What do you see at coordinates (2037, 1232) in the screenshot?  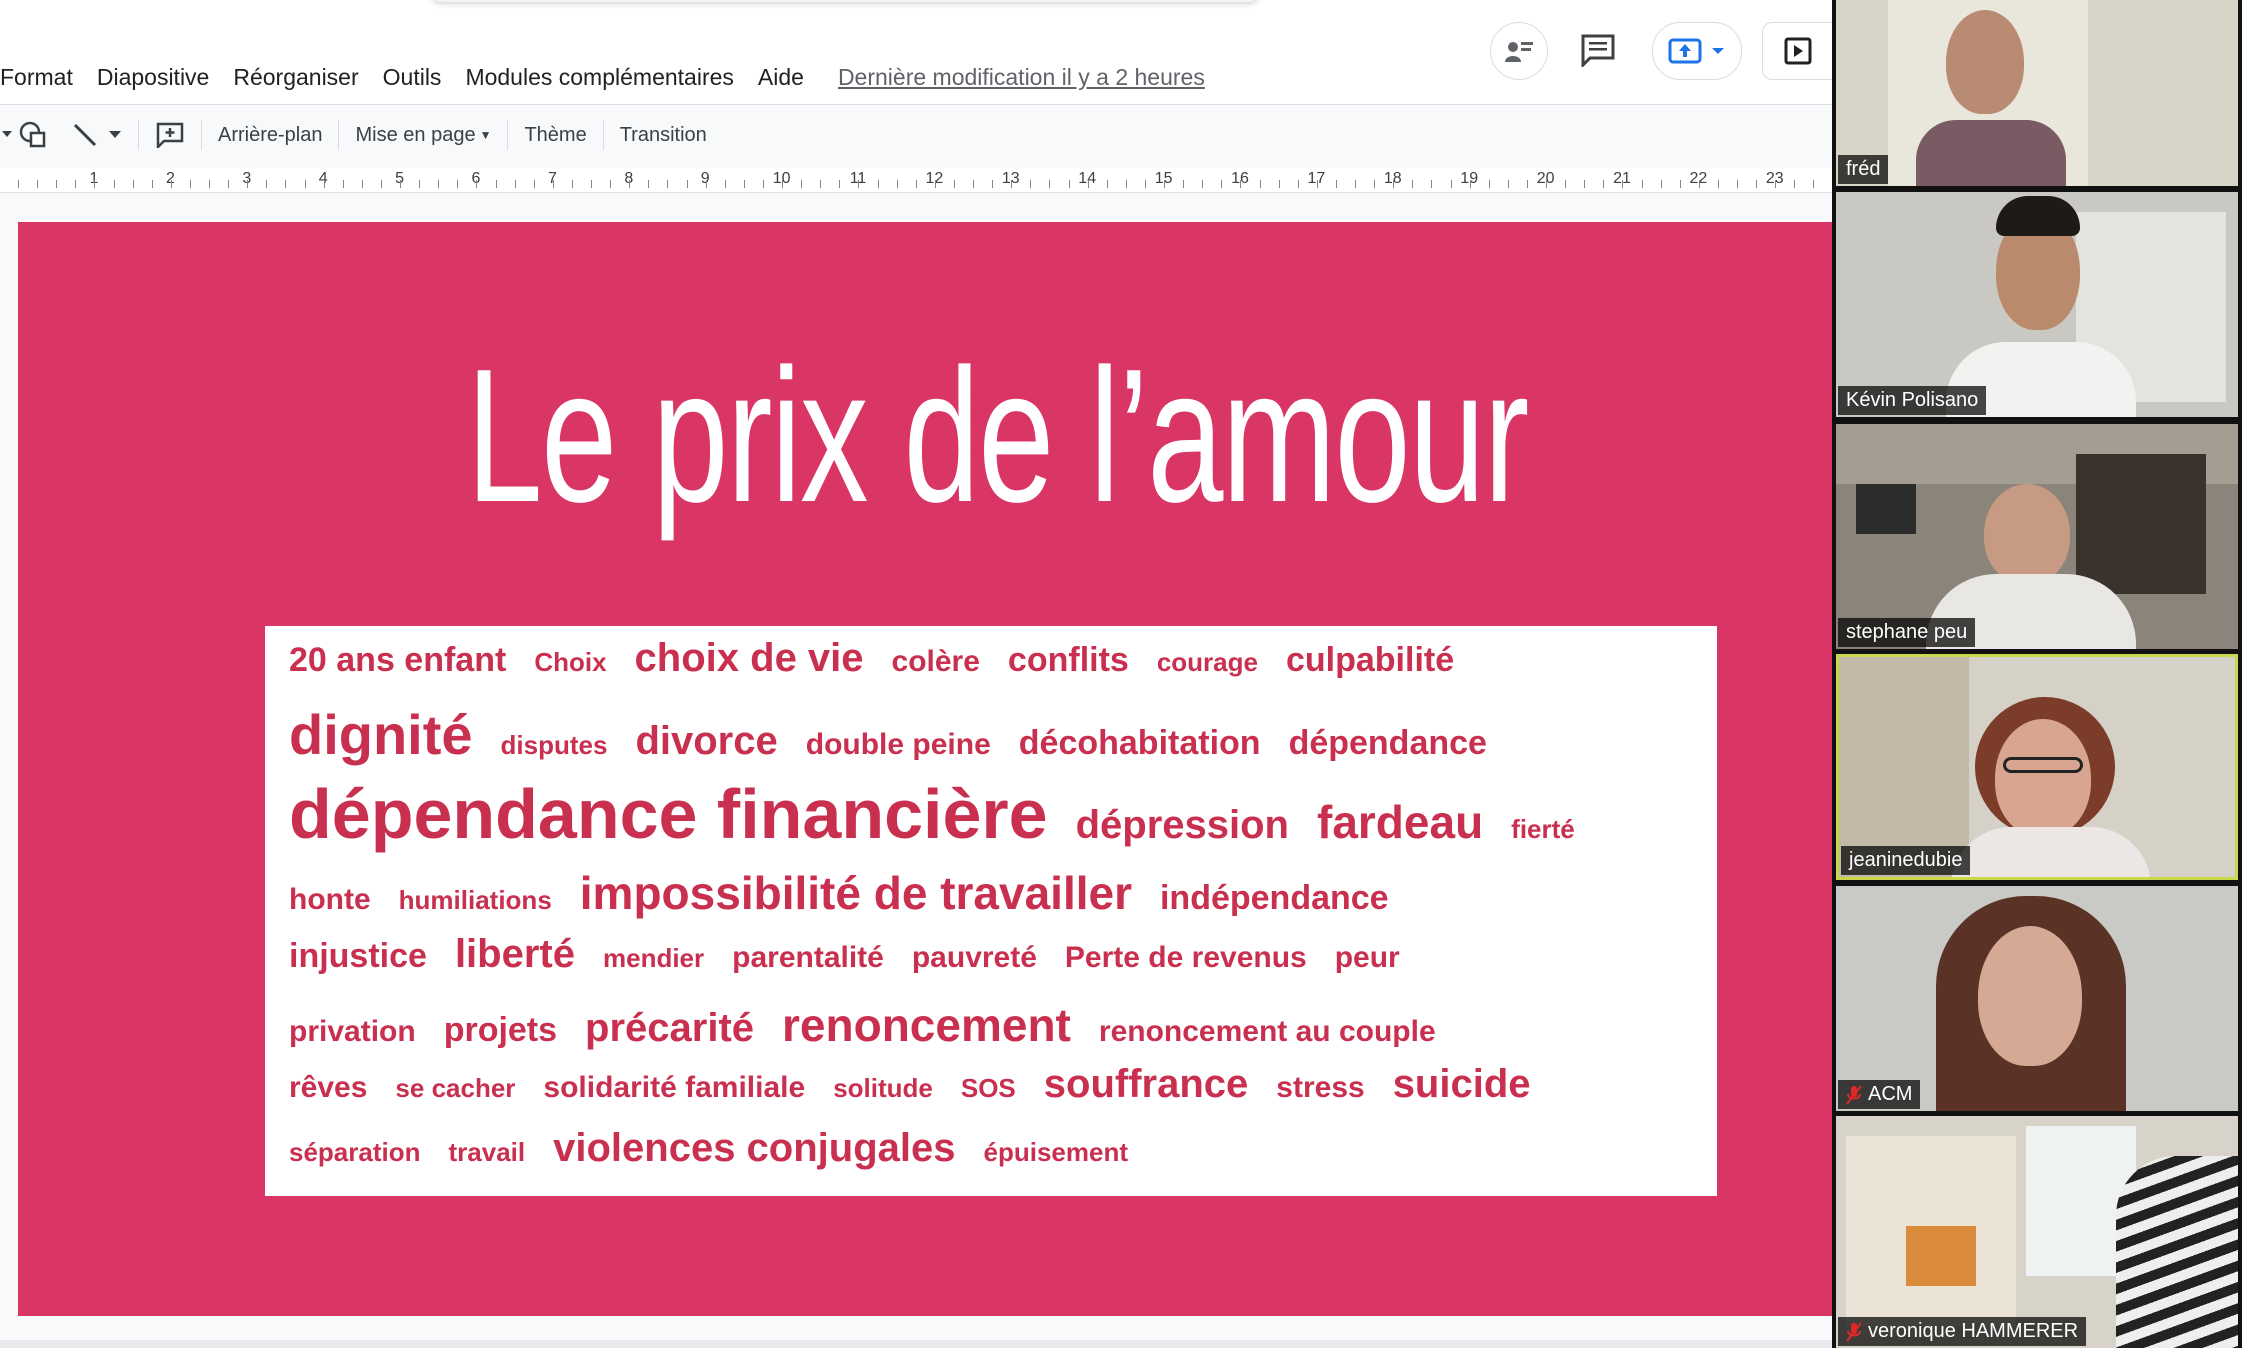 I see `participant-tile: veronique HAMMERER` at bounding box center [2037, 1232].